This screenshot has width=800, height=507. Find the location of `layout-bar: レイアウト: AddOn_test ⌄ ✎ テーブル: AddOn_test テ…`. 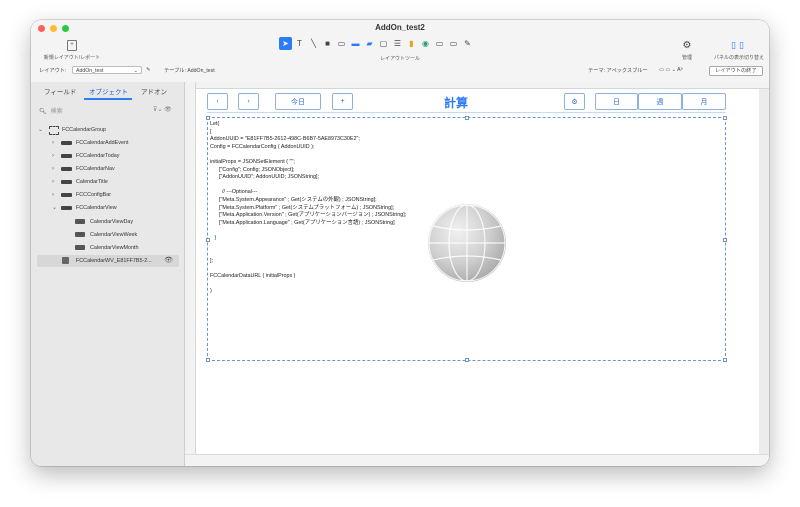

layout-bar: レイアウト: AddOn_test ⌄ ✎ テーブル: AddOn_test テ… is located at coordinates (400, 71).